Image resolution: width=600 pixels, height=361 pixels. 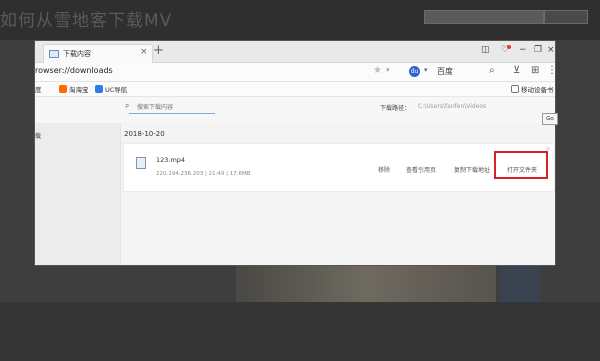 I want to click on close-window-button: ×, so click(x=551, y=50).